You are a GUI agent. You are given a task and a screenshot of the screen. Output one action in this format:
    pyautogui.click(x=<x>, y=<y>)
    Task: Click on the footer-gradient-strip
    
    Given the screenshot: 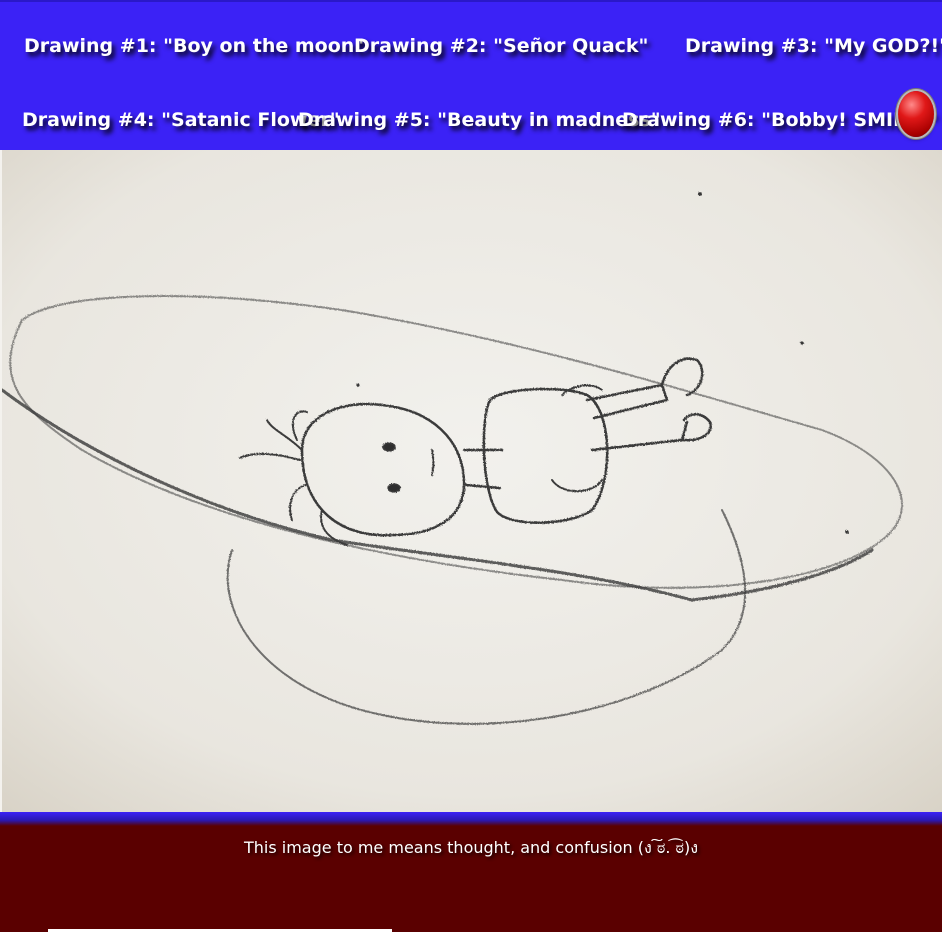 What is the action you would take?
    pyautogui.click(x=471, y=819)
    